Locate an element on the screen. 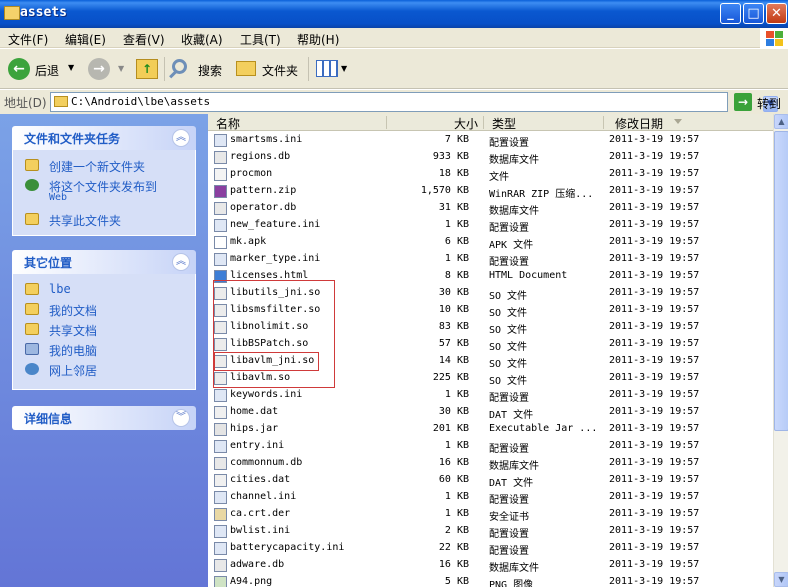 This screenshot has height=587, width=788. column-type: 类型 is located at coordinates (504, 123).